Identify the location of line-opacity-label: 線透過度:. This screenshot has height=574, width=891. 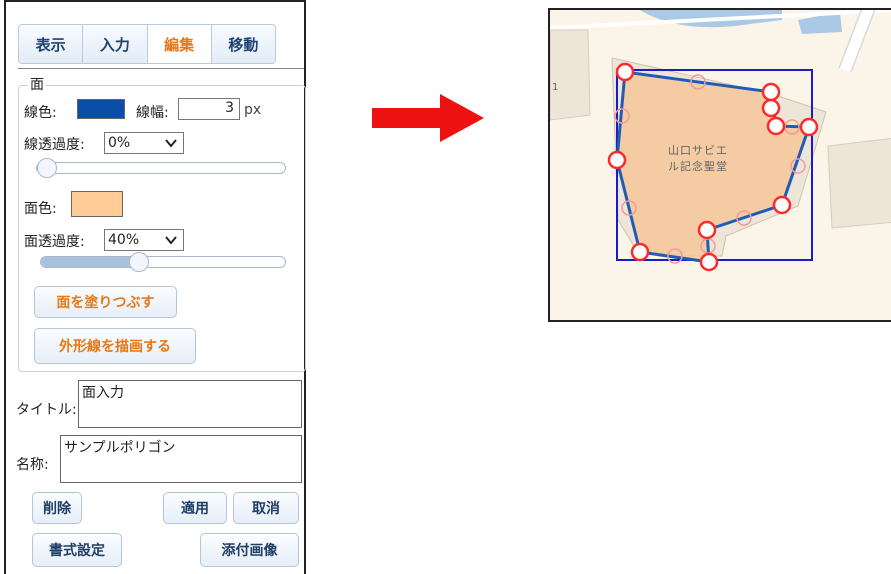
(54, 145).